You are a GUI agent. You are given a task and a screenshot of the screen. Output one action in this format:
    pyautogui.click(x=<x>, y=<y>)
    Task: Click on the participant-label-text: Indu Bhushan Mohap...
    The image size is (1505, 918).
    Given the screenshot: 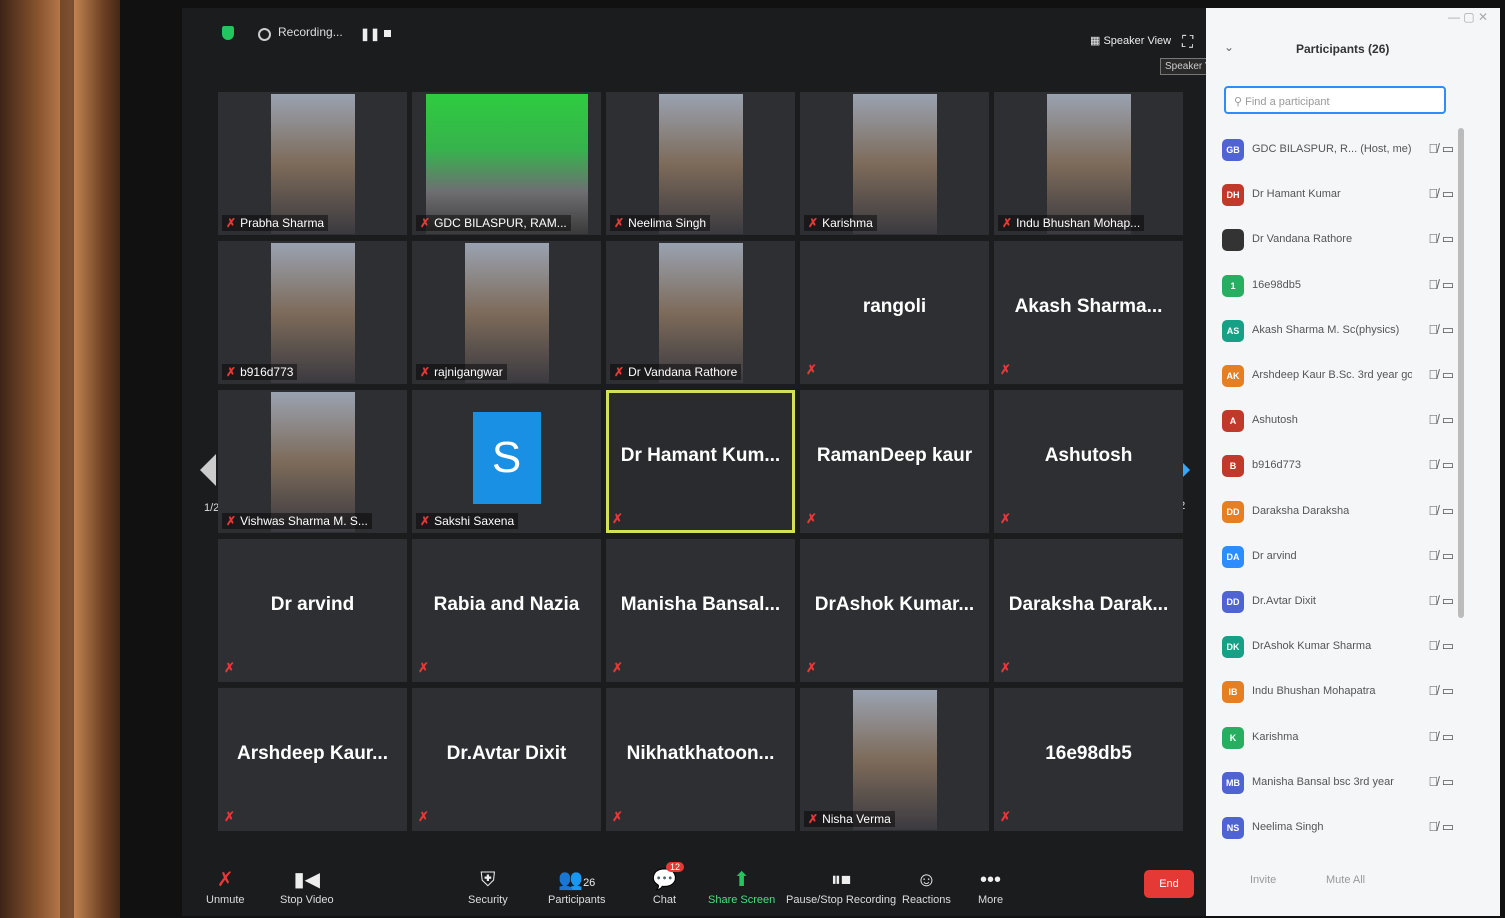 What is the action you would take?
    pyautogui.click(x=1078, y=223)
    